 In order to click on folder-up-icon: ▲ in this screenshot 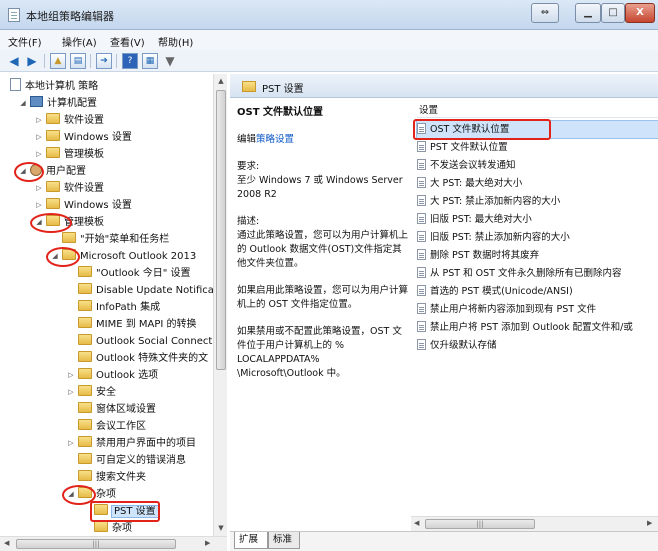, I will do `click(58, 61)`.